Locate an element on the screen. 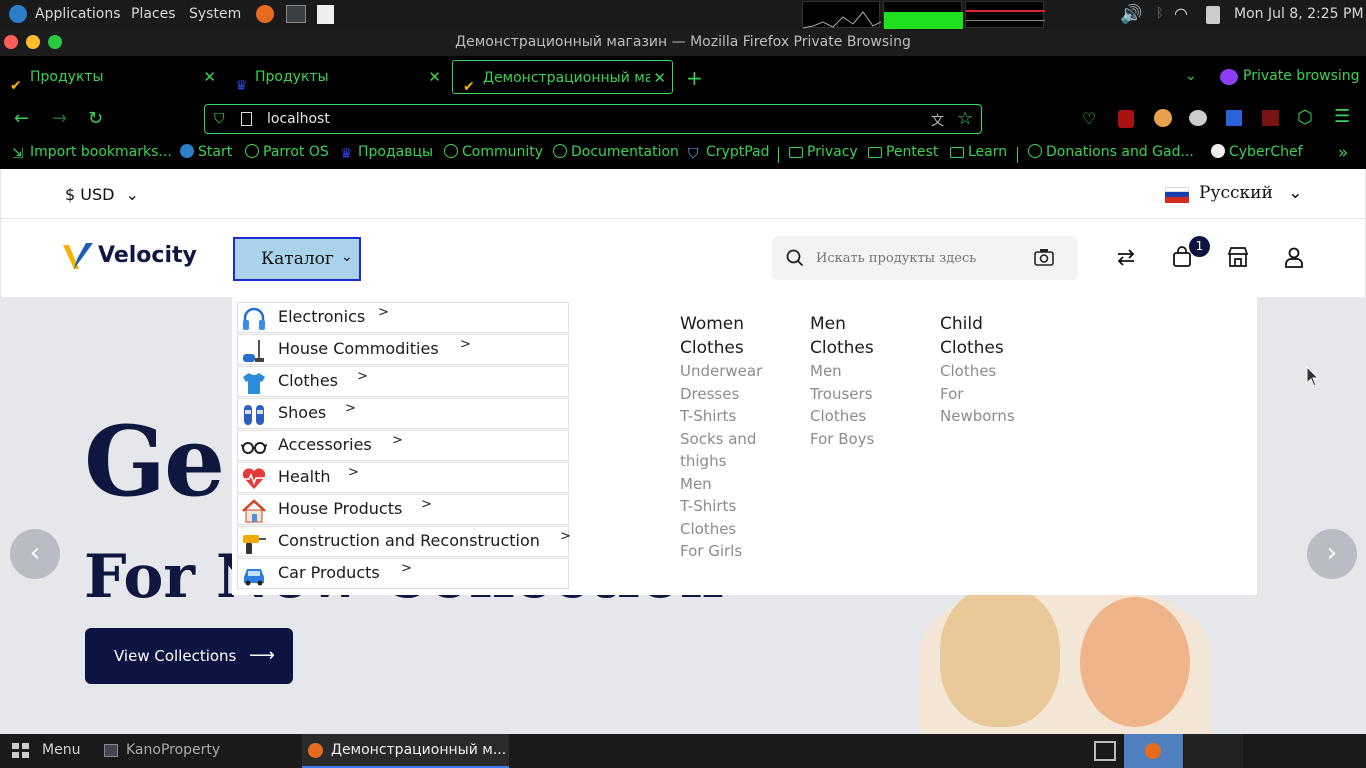 The image size is (1366, 768). bookmark-start: Start is located at coordinates (206, 152).